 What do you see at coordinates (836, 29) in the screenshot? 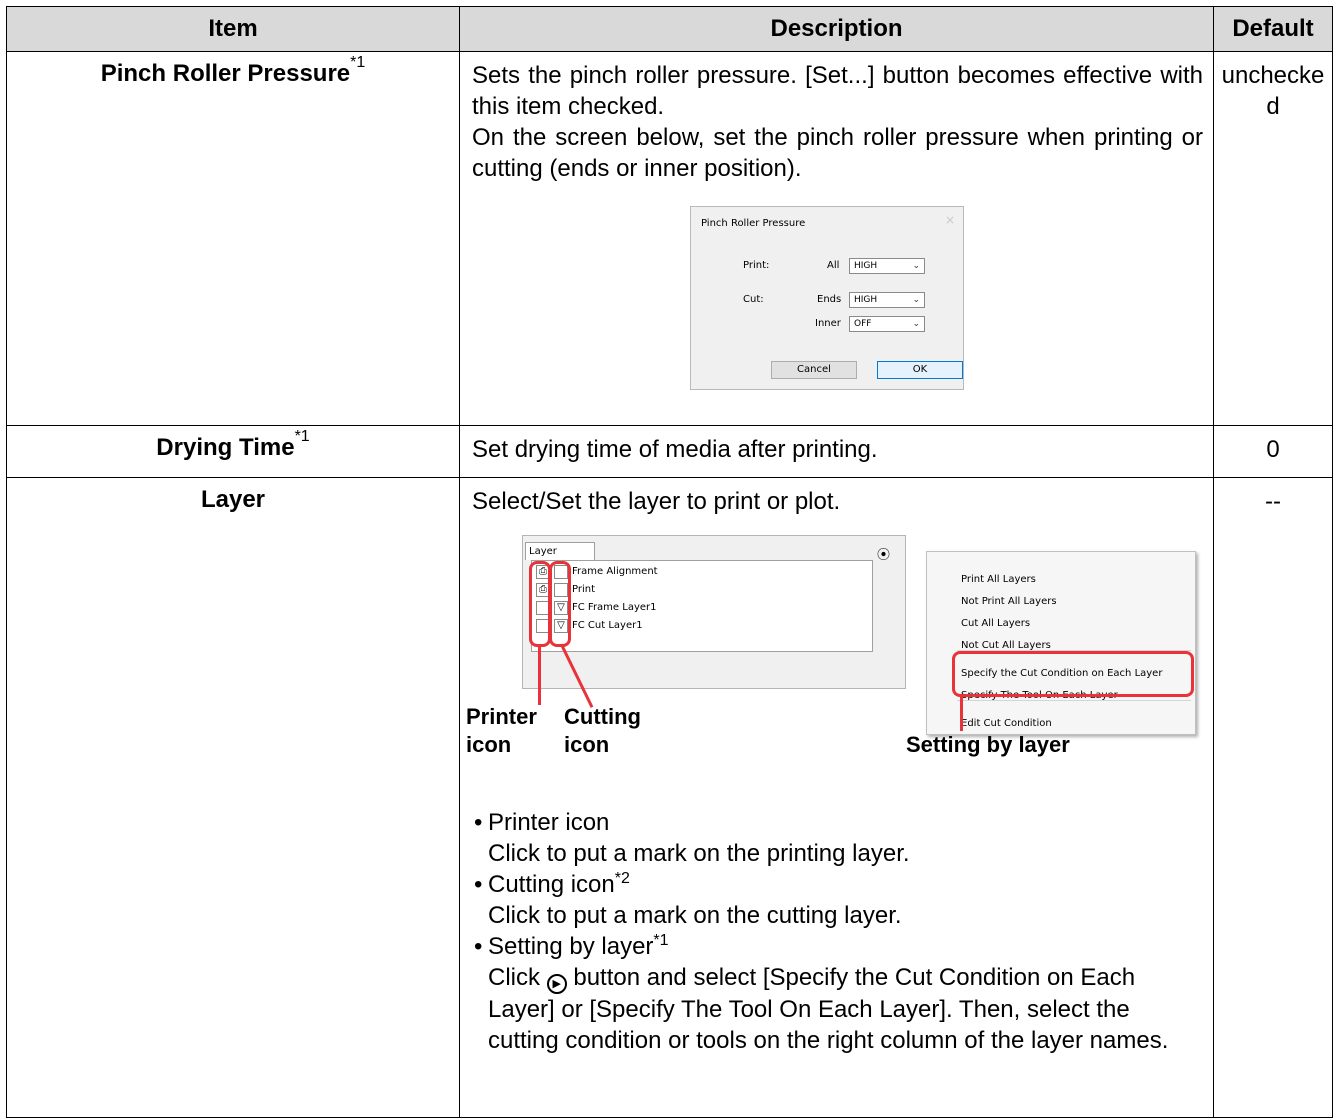
I see `header-description: Description` at bounding box center [836, 29].